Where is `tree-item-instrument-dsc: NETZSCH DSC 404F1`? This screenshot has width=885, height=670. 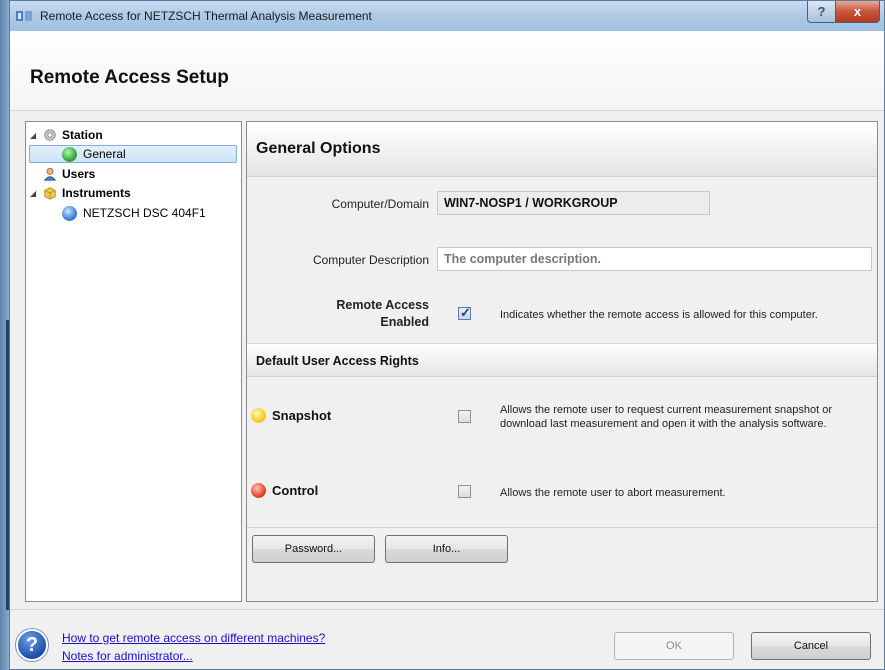
tree-item-instrument-dsc: NETZSCH DSC 404F1 is located at coordinates (134, 213).